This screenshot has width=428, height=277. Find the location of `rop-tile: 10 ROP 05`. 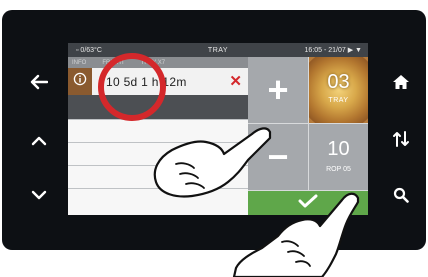

rop-tile: 10 ROP 05 is located at coordinates (338, 157).